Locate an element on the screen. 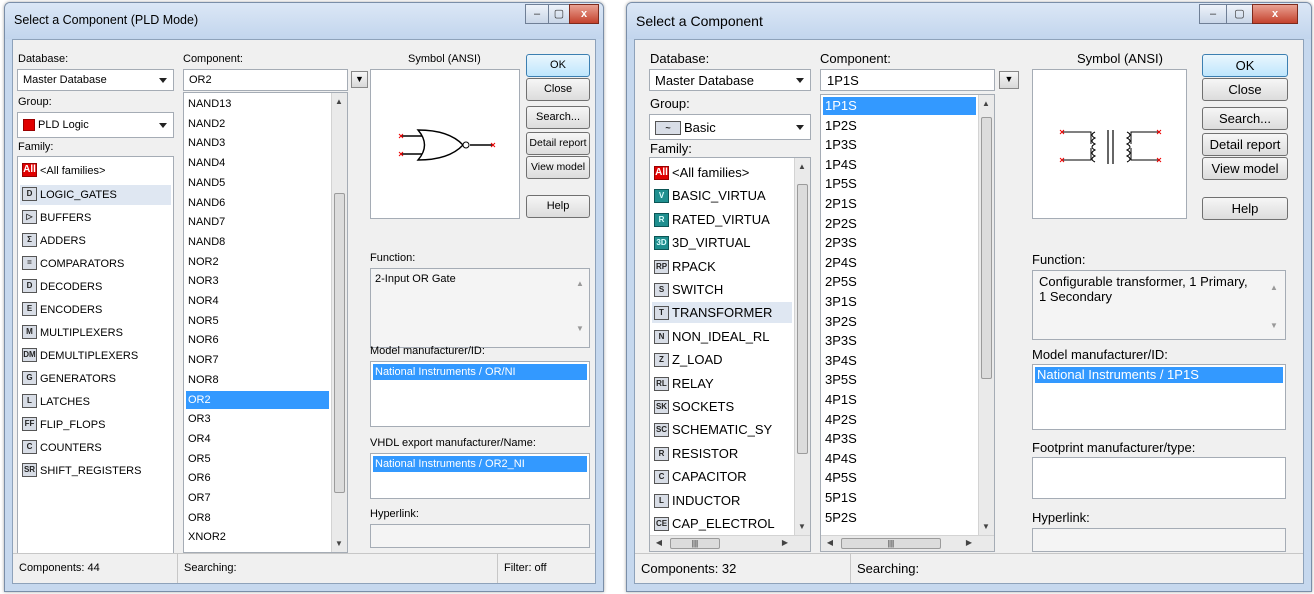  family-item: SR SHIFT_REGISTERS is located at coordinates (95, 471).